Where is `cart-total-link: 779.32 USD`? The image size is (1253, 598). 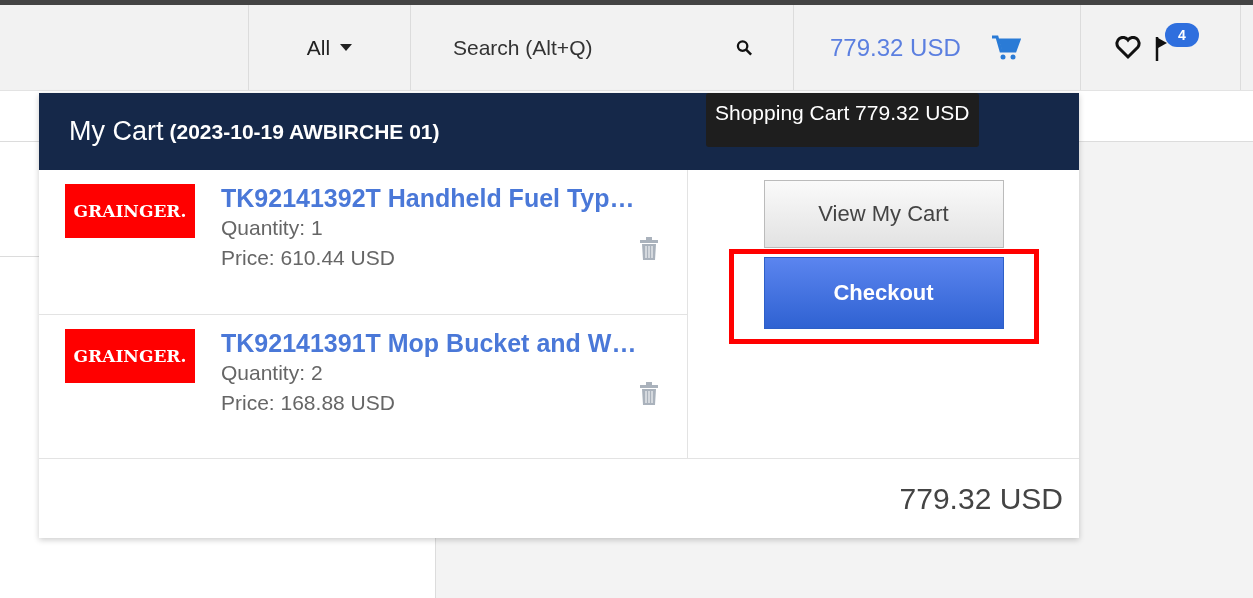 cart-total-link: 779.32 USD is located at coordinates (895, 47).